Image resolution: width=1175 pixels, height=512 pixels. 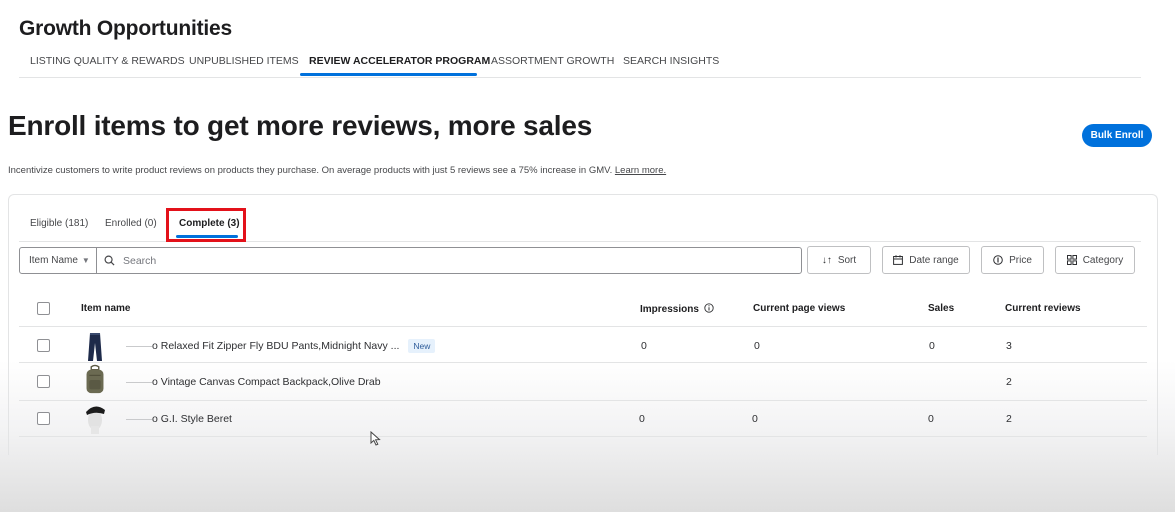 I want to click on category-label: Category, so click(x=1103, y=260).